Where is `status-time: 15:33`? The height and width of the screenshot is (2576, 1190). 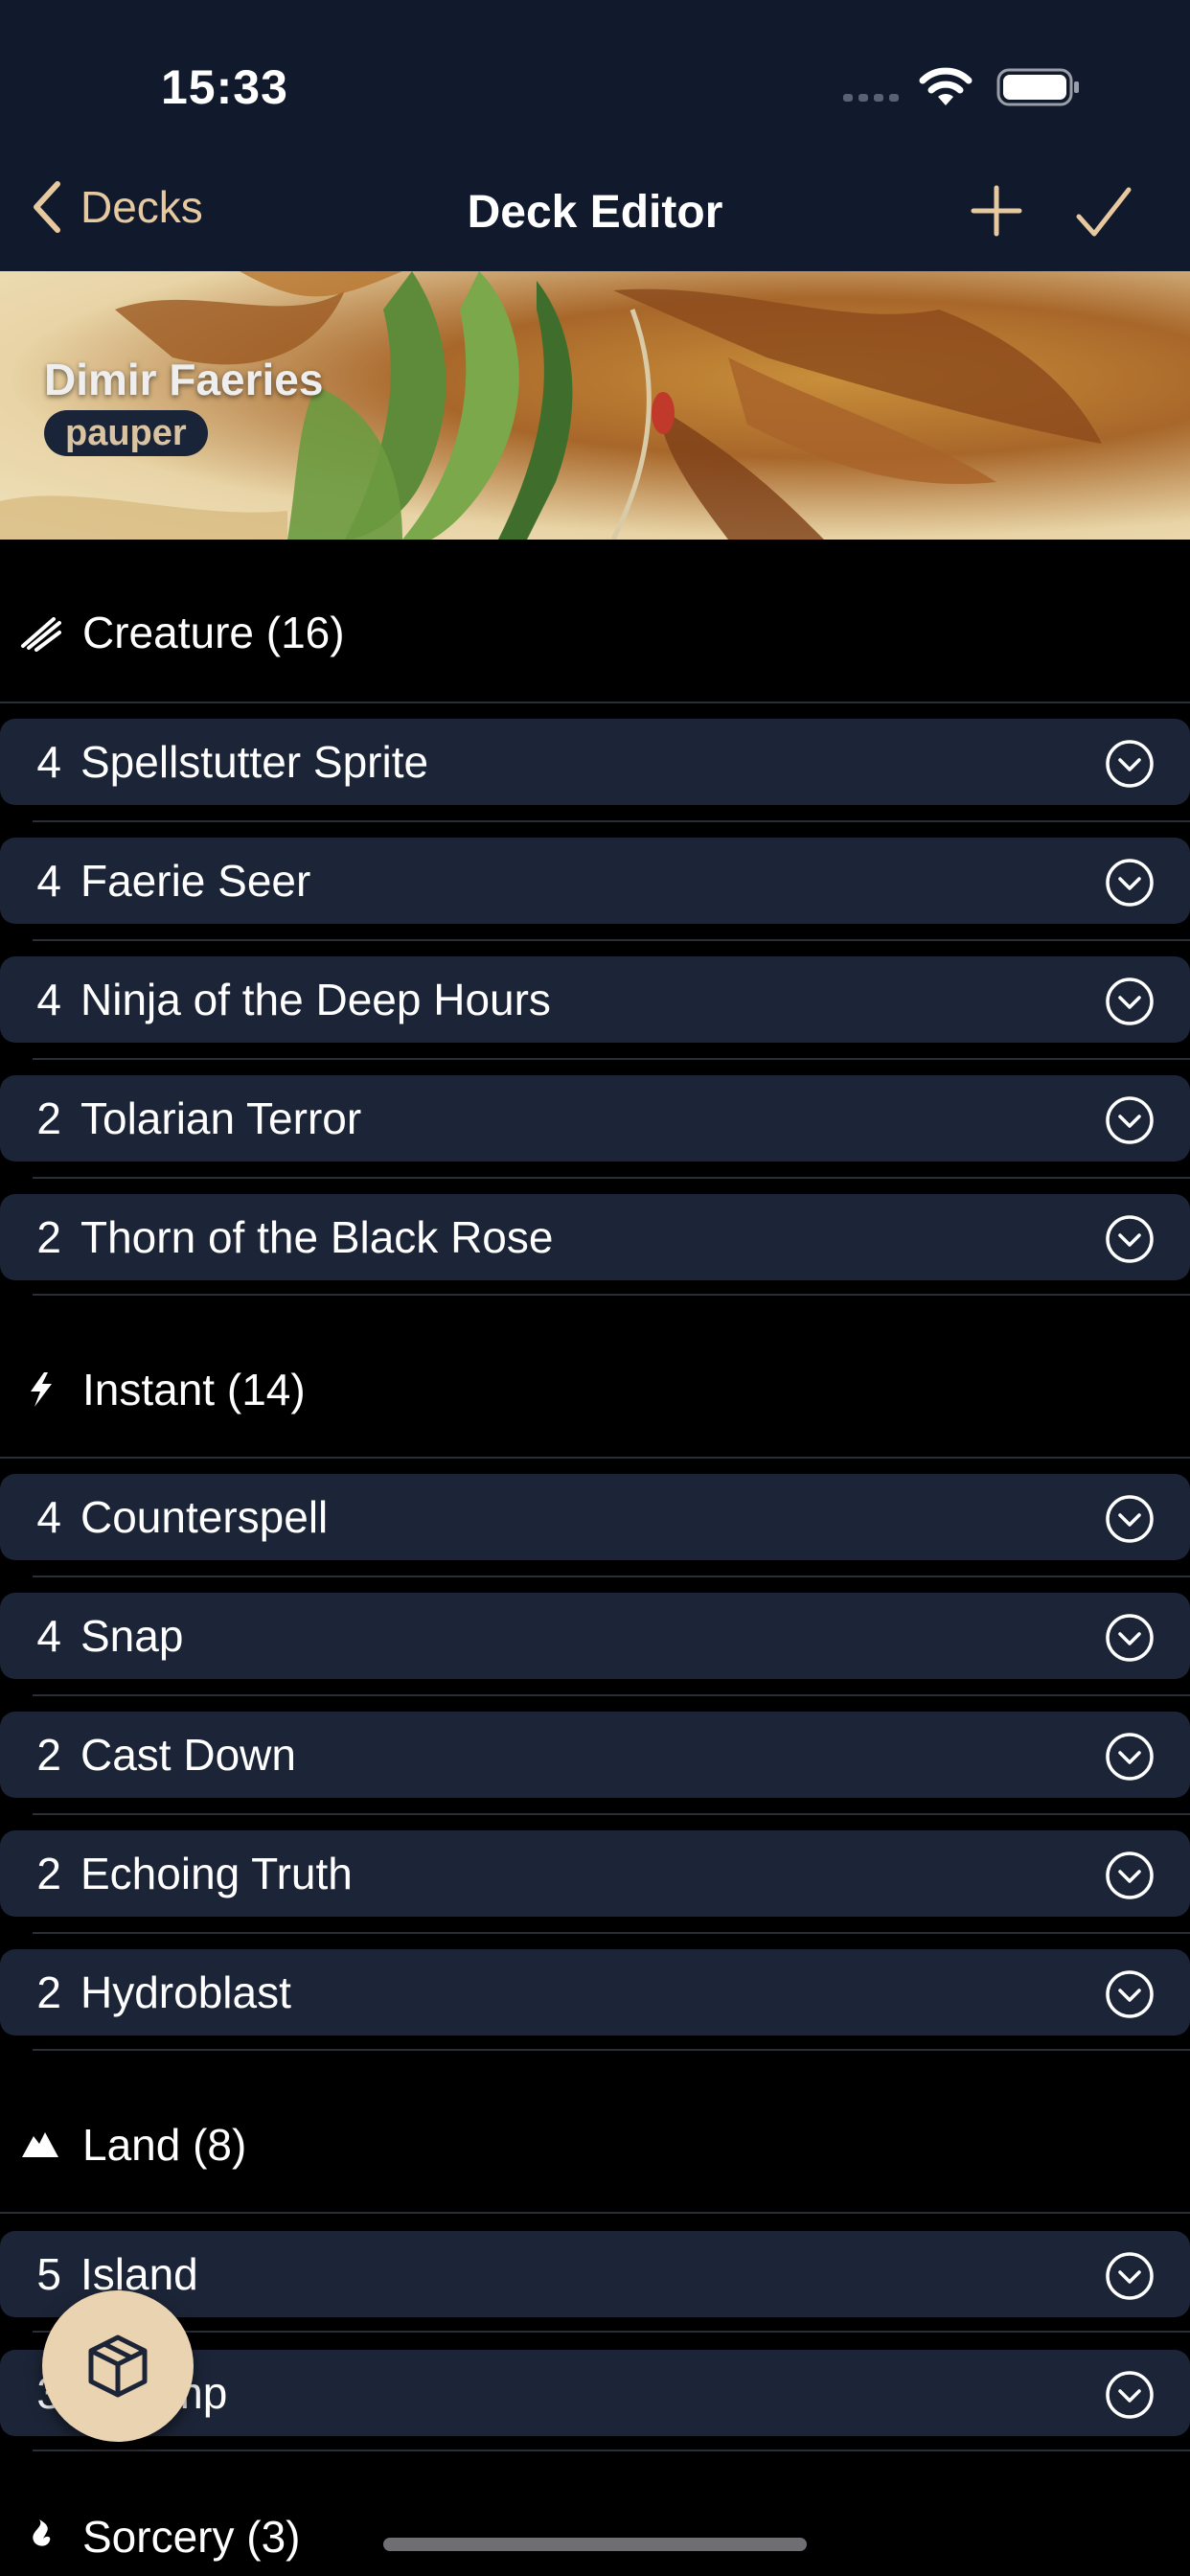
status-time: 15:33 is located at coordinates (225, 87).